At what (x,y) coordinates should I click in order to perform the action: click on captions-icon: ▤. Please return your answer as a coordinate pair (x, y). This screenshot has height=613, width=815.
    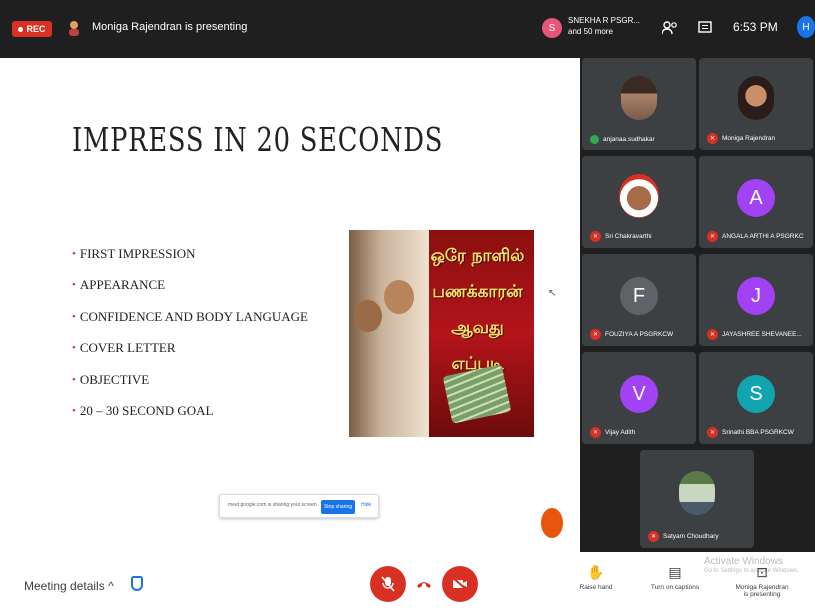
    Looking at the image, I should click on (675, 572).